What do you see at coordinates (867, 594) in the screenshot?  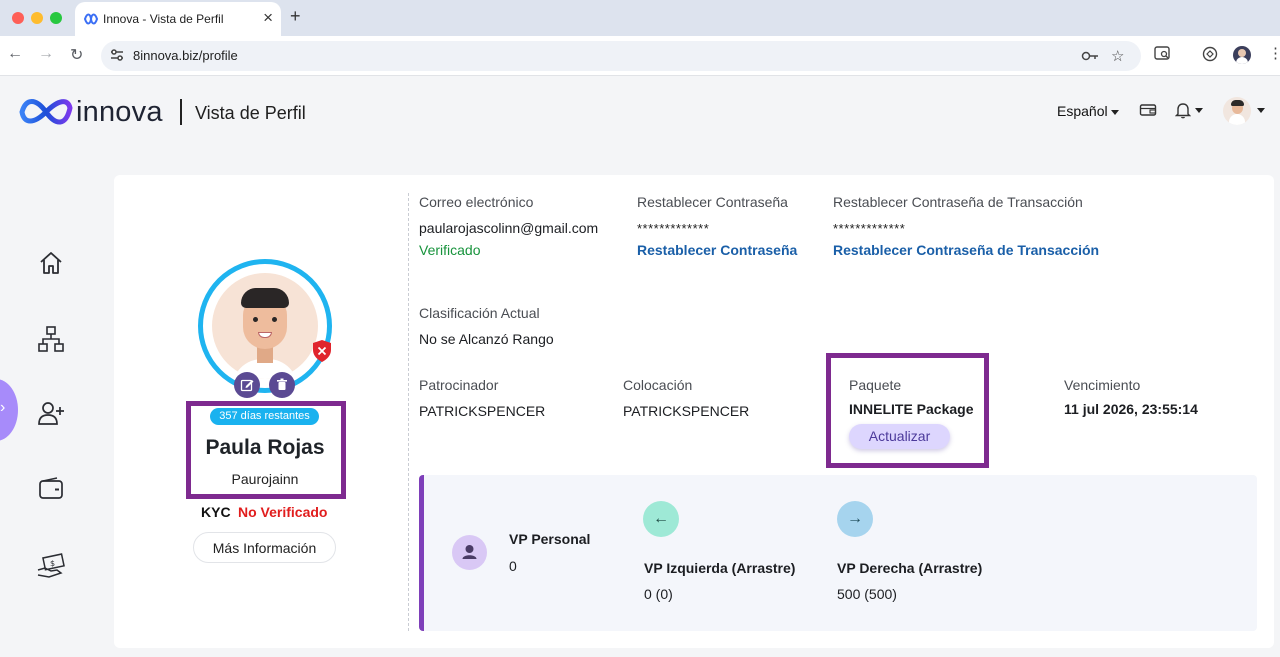 I see `vp-right-value: 500 (500)` at bounding box center [867, 594].